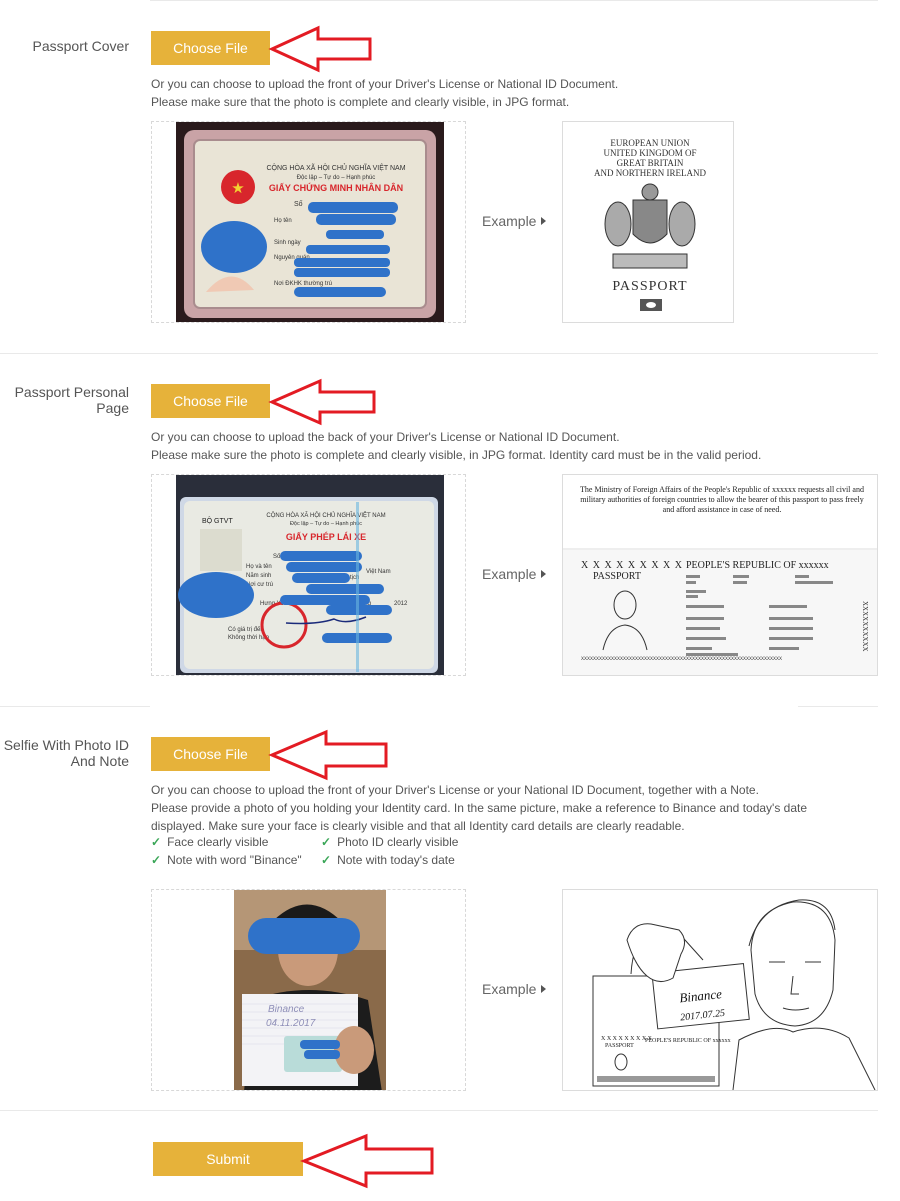 Image resolution: width=900 pixels, height=1201 pixels. What do you see at coordinates (283, 221) in the screenshot?
I see `svg-text: Họ tên` at bounding box center [283, 221].